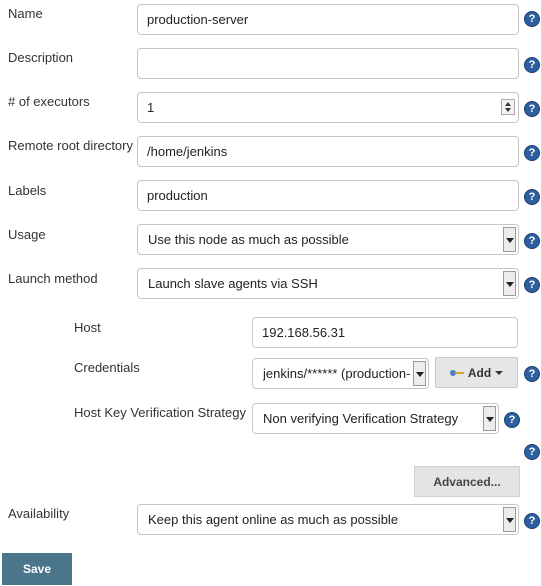 The height and width of the screenshot is (586, 541). What do you see at coordinates (328, 19) in the screenshot?
I see `name-input` at bounding box center [328, 19].